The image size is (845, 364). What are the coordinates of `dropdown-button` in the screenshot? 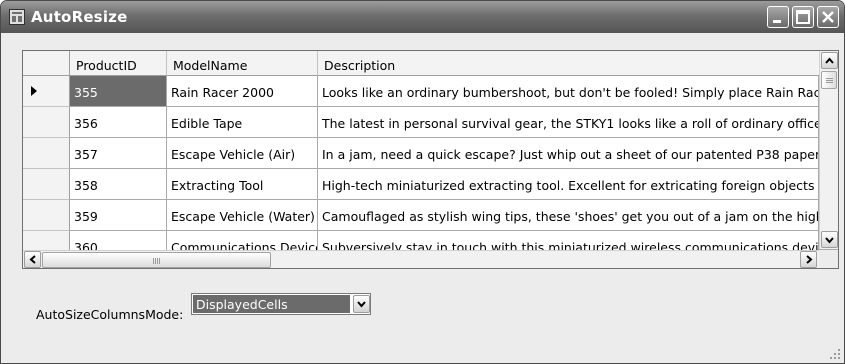 It's located at (361, 304).